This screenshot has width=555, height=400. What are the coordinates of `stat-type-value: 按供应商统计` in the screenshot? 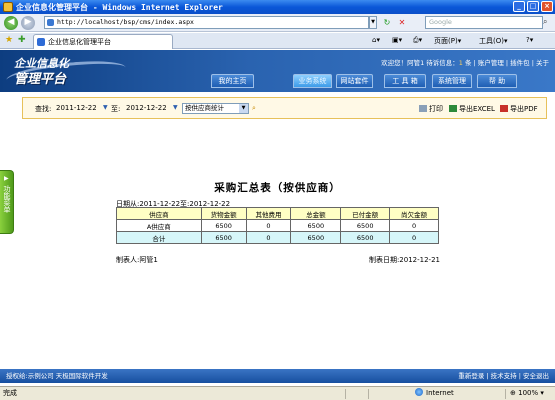 It's located at (204, 108).